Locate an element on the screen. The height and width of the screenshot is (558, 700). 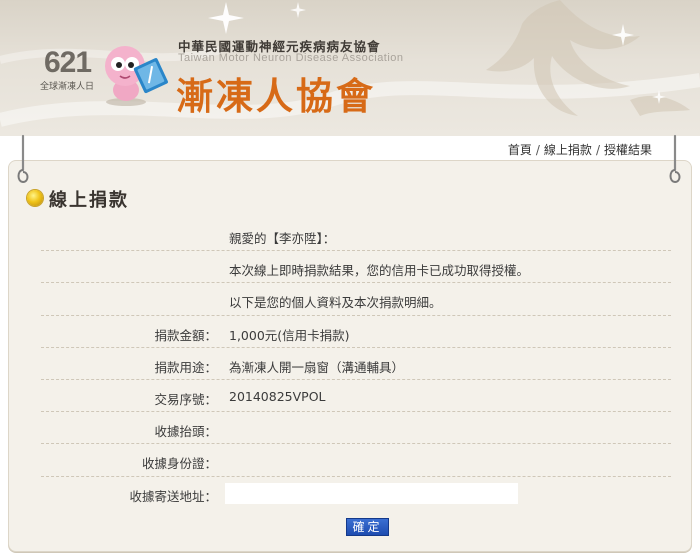
org-short-name: 漸凍人協會 is located at coordinates (276, 96).